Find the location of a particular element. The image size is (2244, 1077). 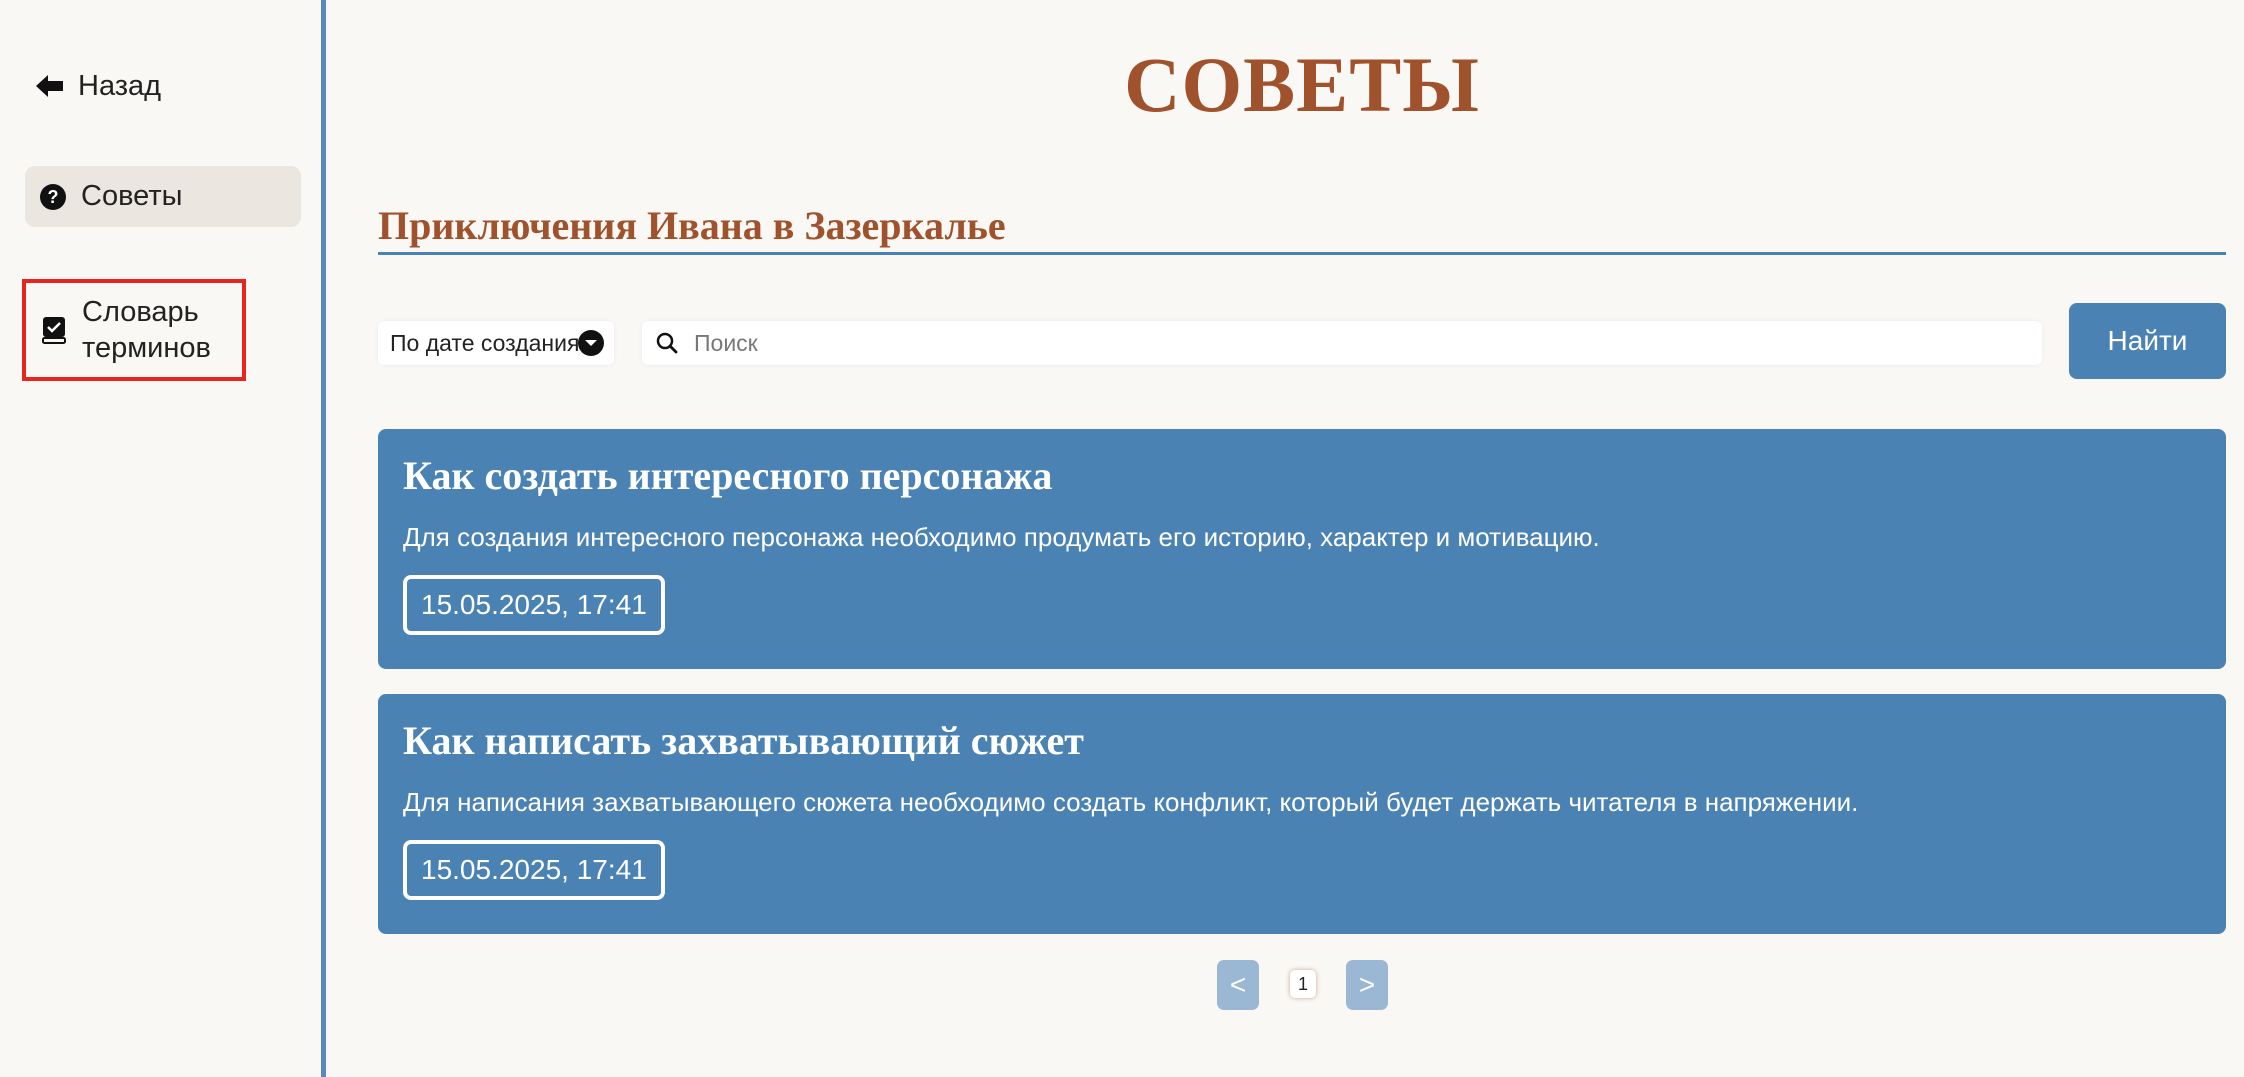

sidebar: Назад ? Советы Словарь терминов is located at coordinates (163, 538).